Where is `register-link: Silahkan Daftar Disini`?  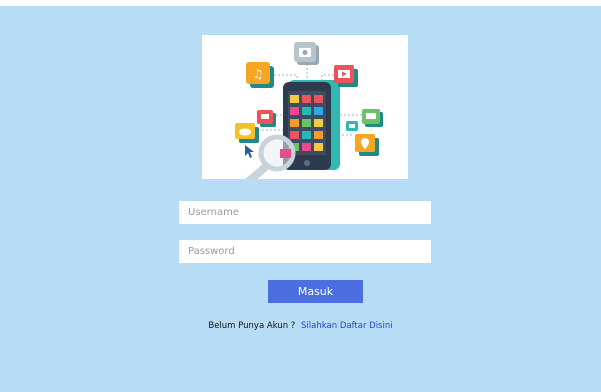
register-link: Silahkan Daftar Disini is located at coordinates (347, 326).